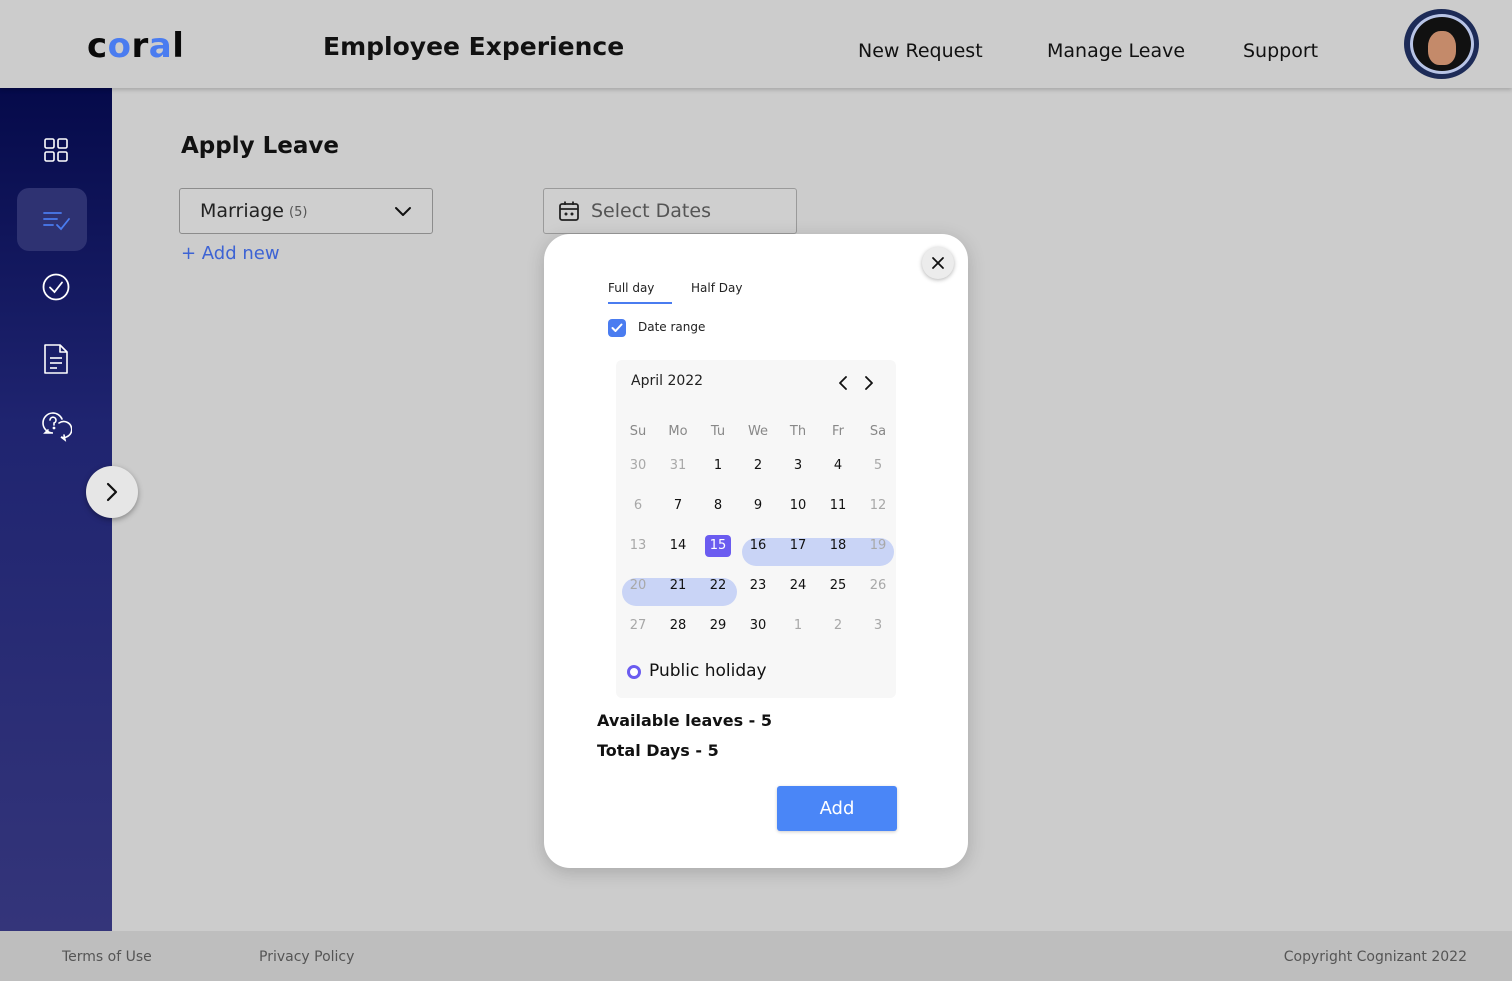 This screenshot has height=981, width=1512. What do you see at coordinates (638, 626) in the screenshot?
I see `calendar-day: 27` at bounding box center [638, 626].